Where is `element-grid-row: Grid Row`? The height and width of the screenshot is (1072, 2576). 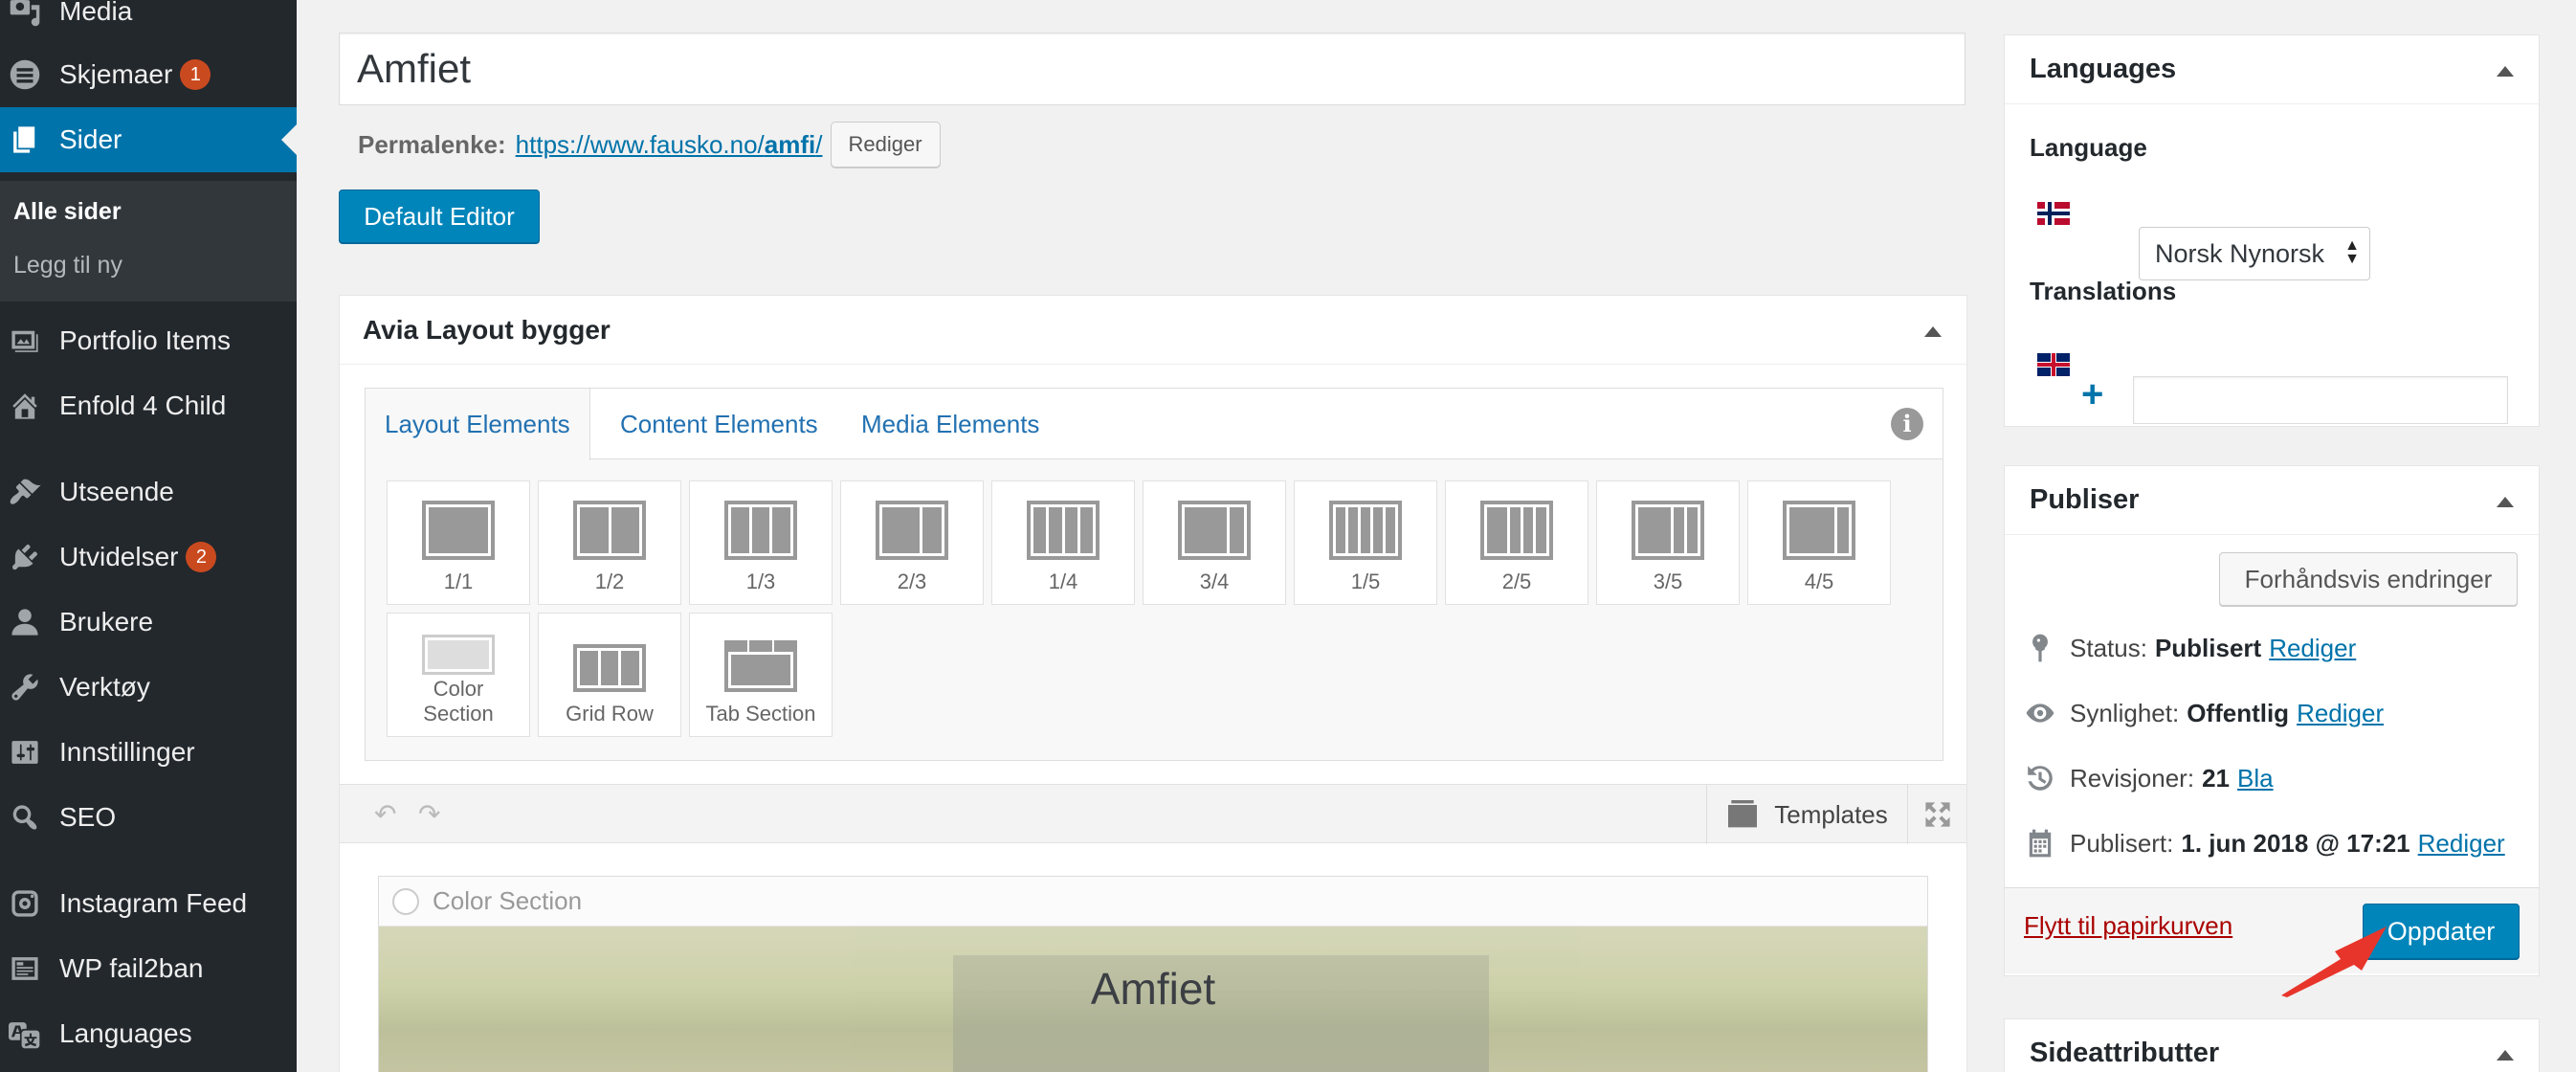 element-grid-row: Grid Row is located at coordinates (609, 675).